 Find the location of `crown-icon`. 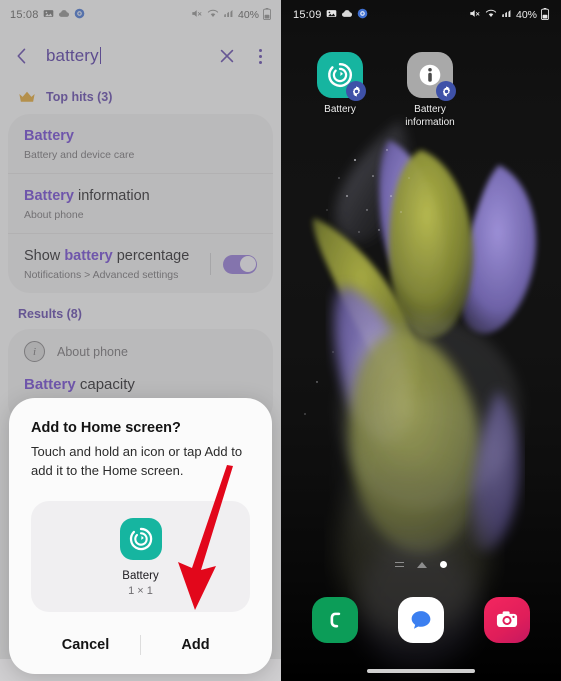

crown-icon is located at coordinates (27, 97).